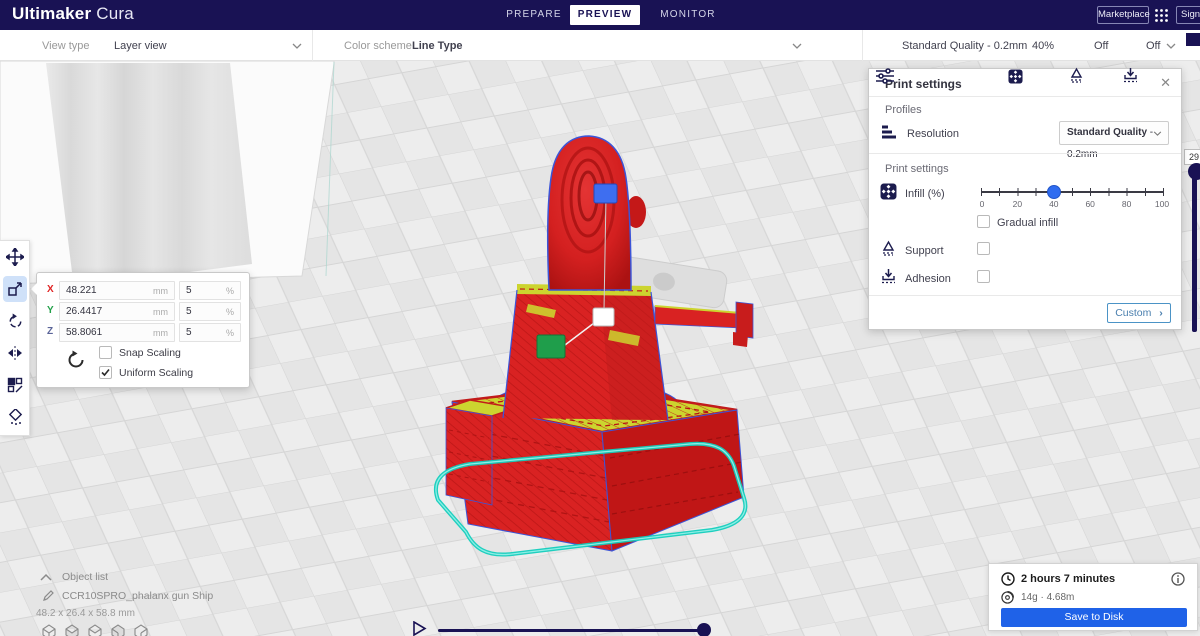 Image resolution: width=1200 pixels, height=636 pixels. What do you see at coordinates (983, 276) in the screenshot?
I see `adhesion-checkbox` at bounding box center [983, 276].